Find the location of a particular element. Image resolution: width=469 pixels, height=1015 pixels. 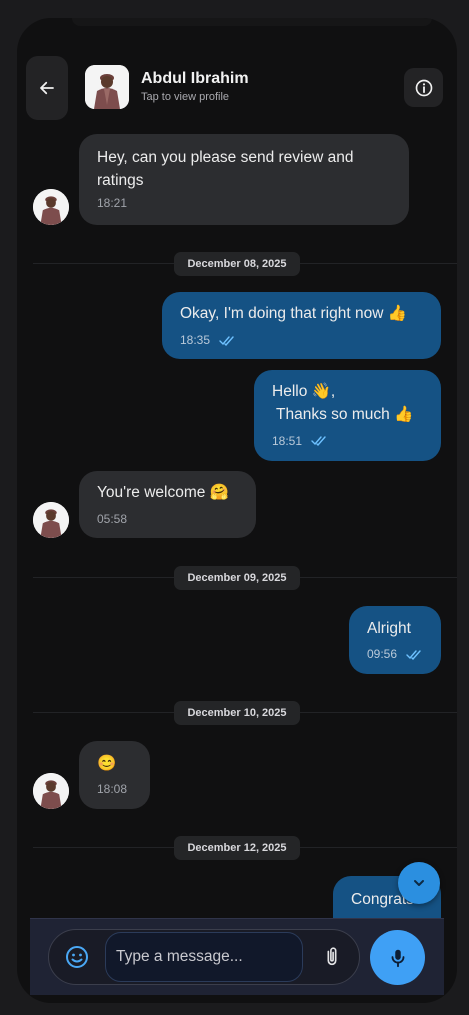

message-time: 09:56 is located at coordinates (382, 654).